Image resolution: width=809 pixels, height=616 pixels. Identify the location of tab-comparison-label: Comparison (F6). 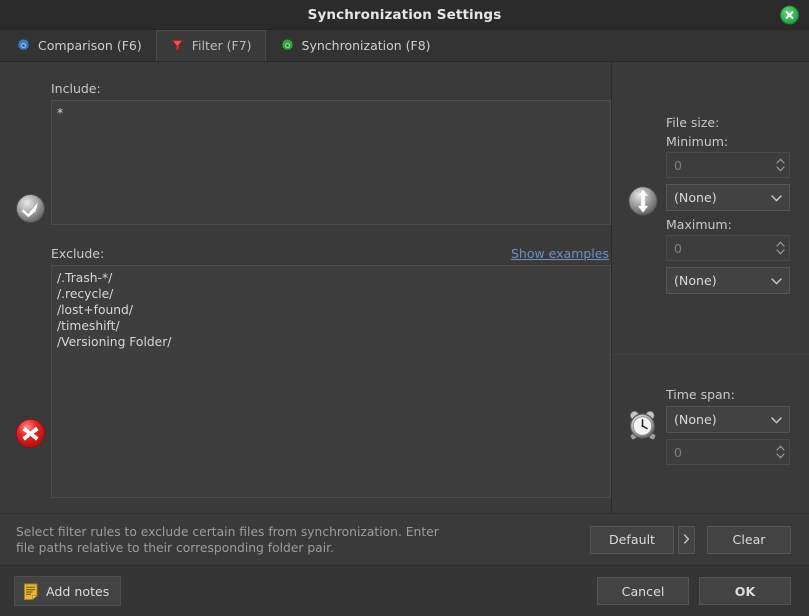
(90, 45).